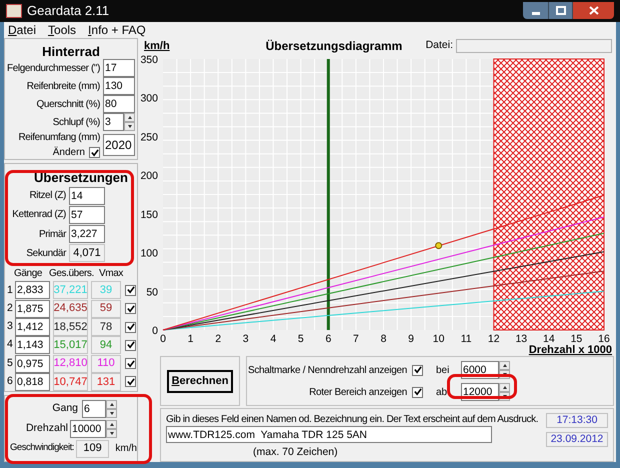 Image resolution: width=620 pixels, height=468 pixels. Describe the element at coordinates (149, 137) in the screenshot. I see `tick-label: 250` at that location.